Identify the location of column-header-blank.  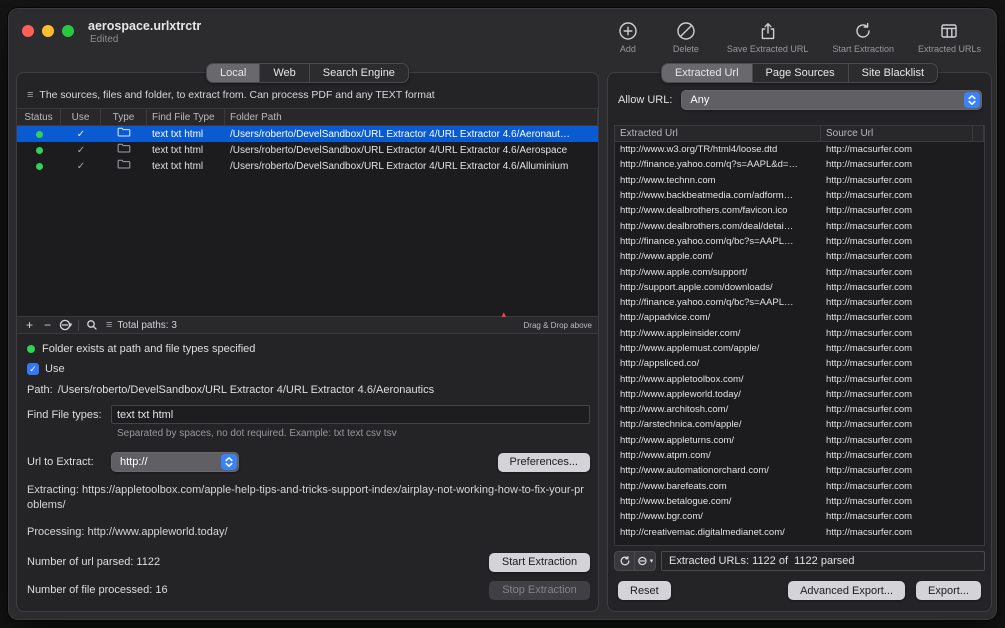
(978, 133).